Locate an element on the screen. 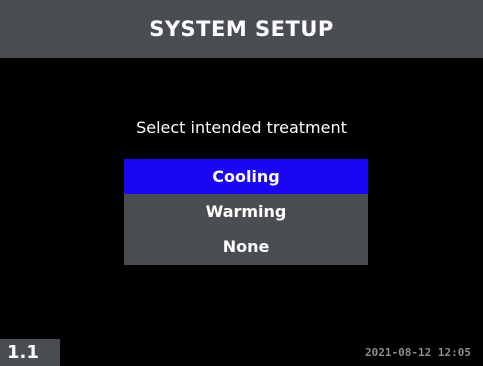 The height and width of the screenshot is (366, 483). page-number-badge: 1.1 is located at coordinates (30, 352).